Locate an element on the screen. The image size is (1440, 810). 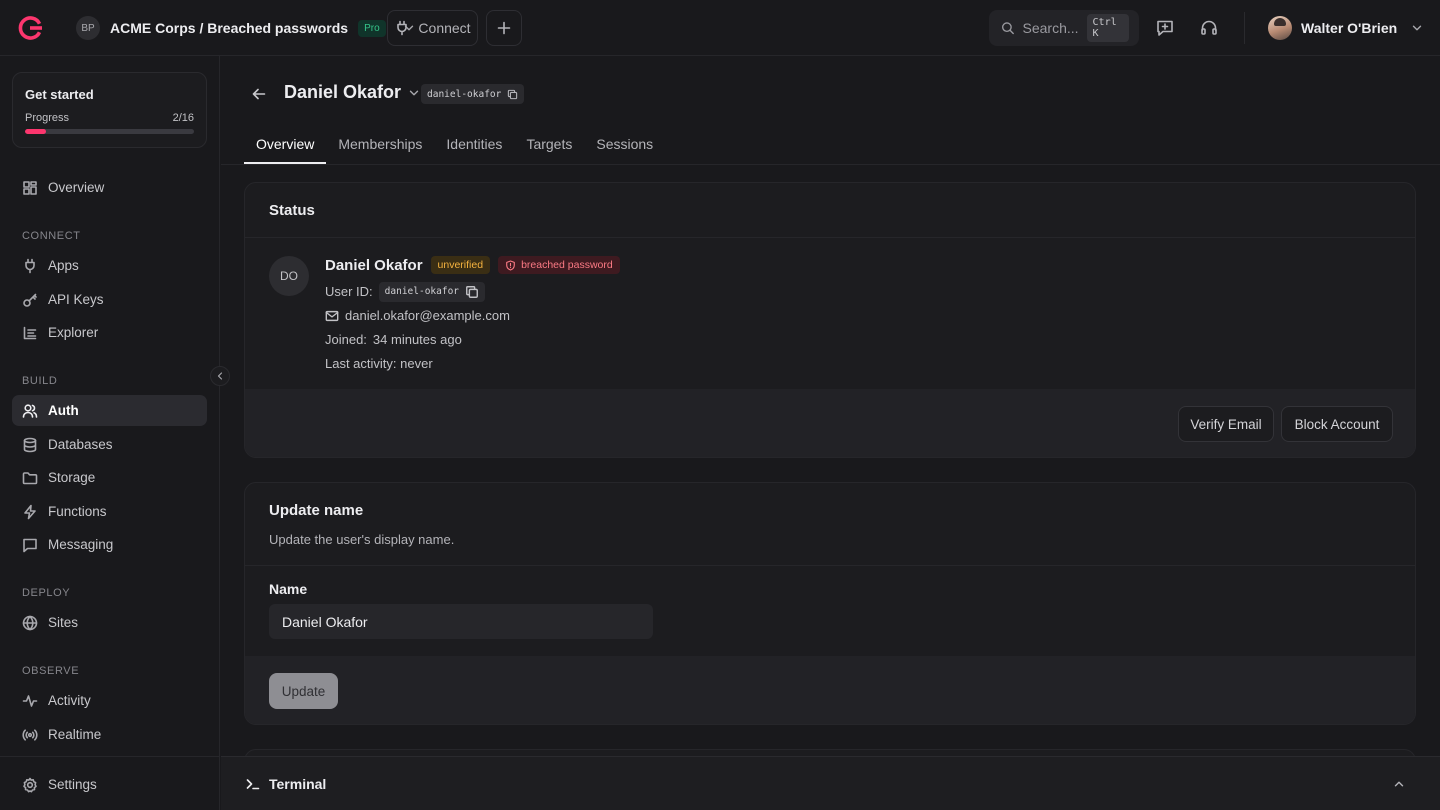
sidebar-item-label: Messaging is located at coordinates (81, 544).